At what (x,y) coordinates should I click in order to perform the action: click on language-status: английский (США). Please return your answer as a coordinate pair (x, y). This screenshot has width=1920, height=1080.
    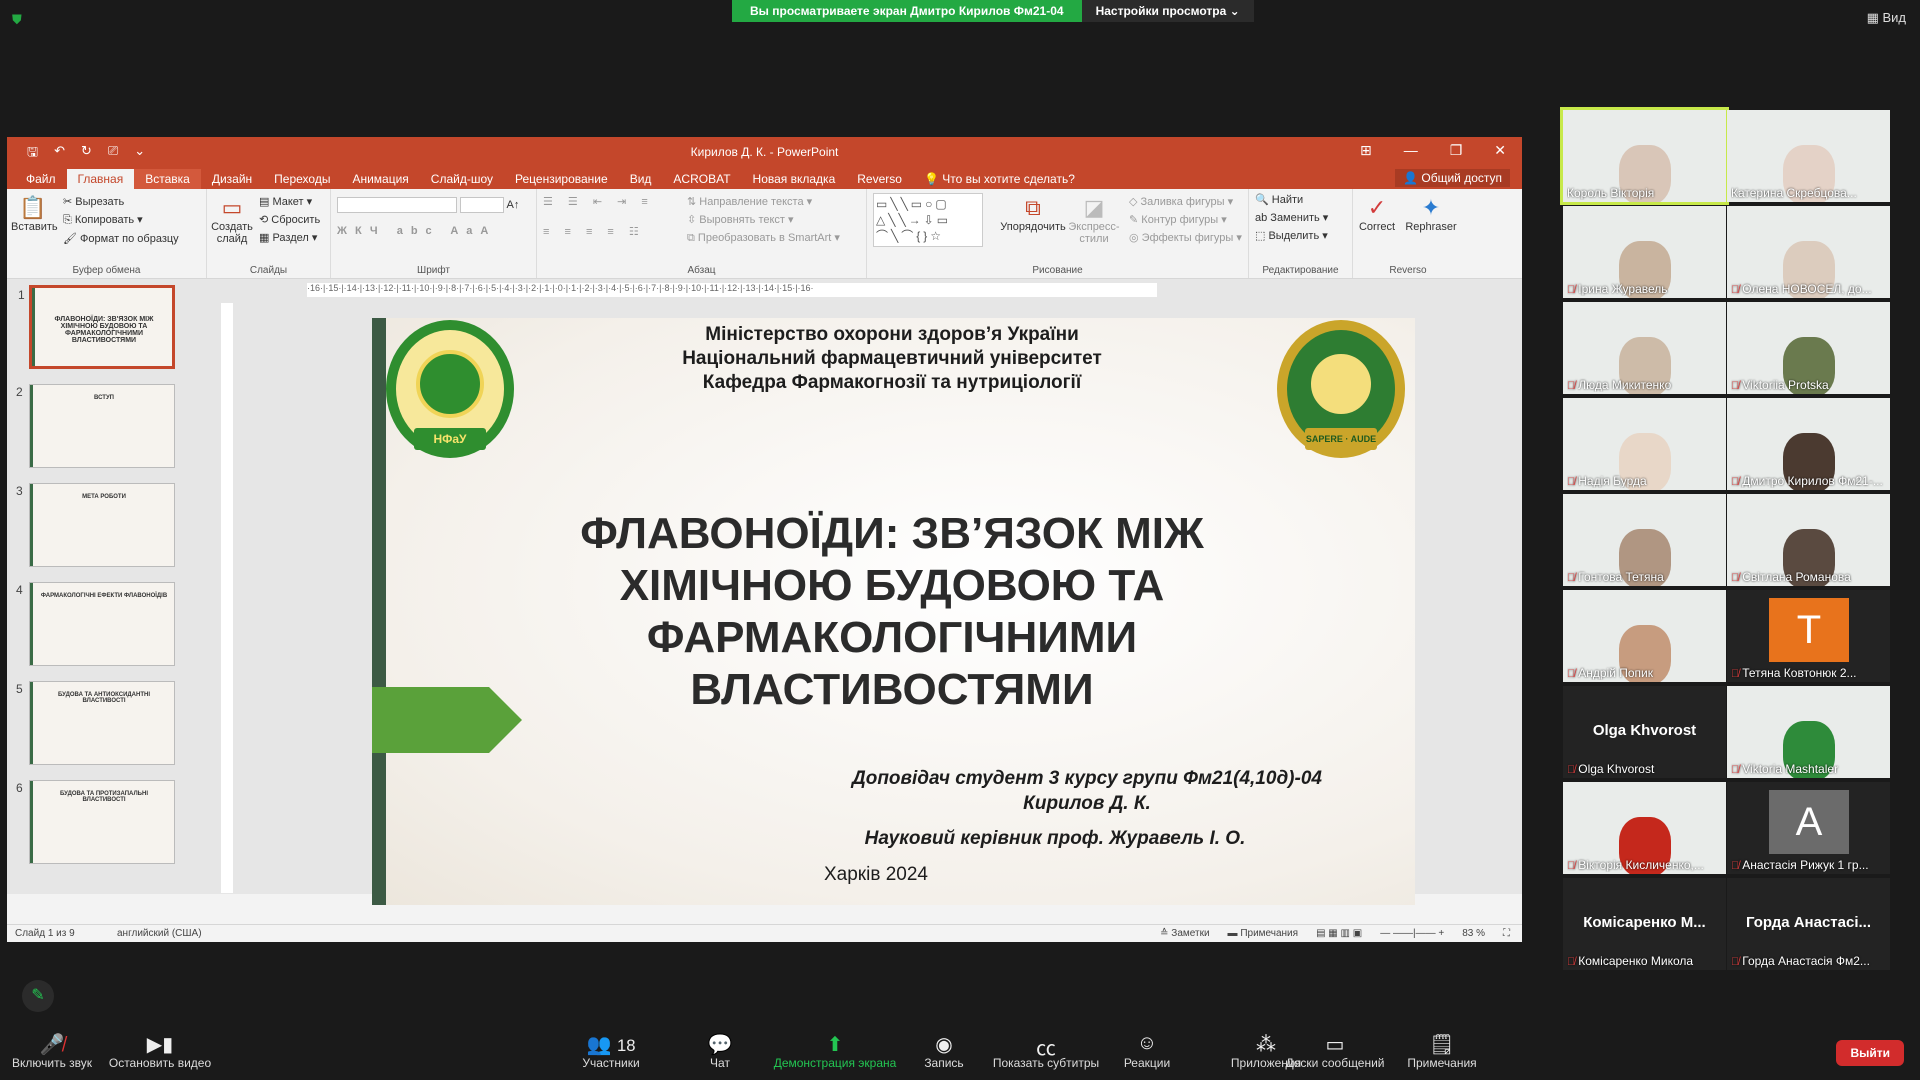
    Looking at the image, I should click on (159, 933).